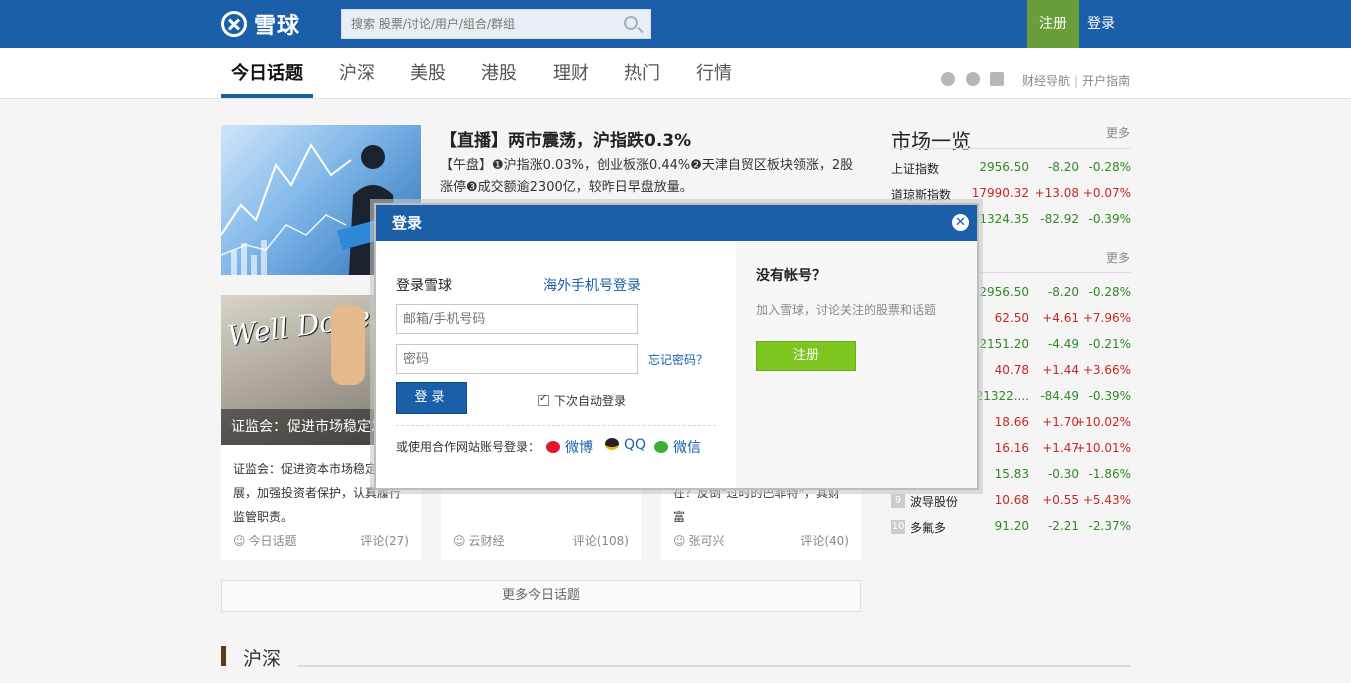 This screenshot has height=683, width=1351. What do you see at coordinates (1063, 344) in the screenshot?
I see `stock-change: -4.49` at bounding box center [1063, 344].